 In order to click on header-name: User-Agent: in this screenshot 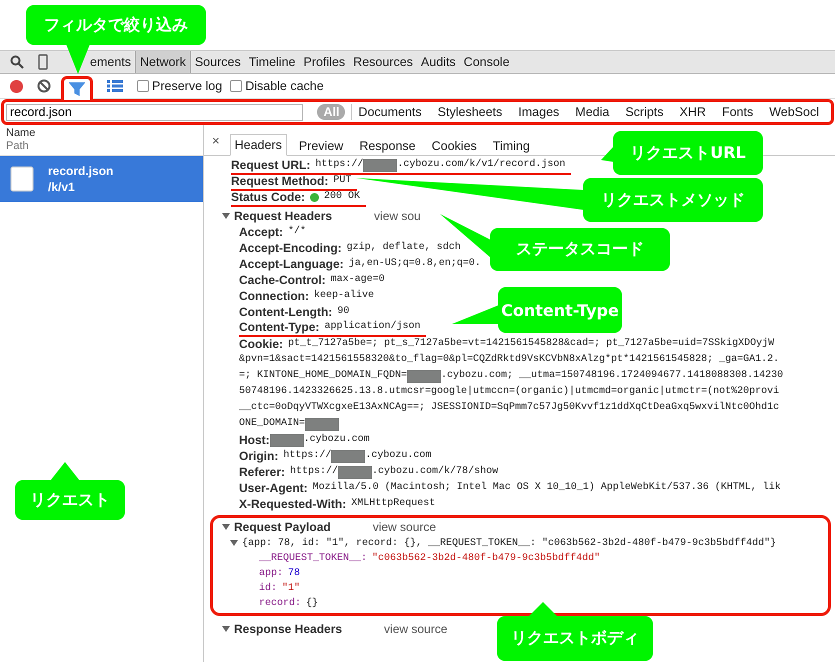, I will do `click(273, 488)`.